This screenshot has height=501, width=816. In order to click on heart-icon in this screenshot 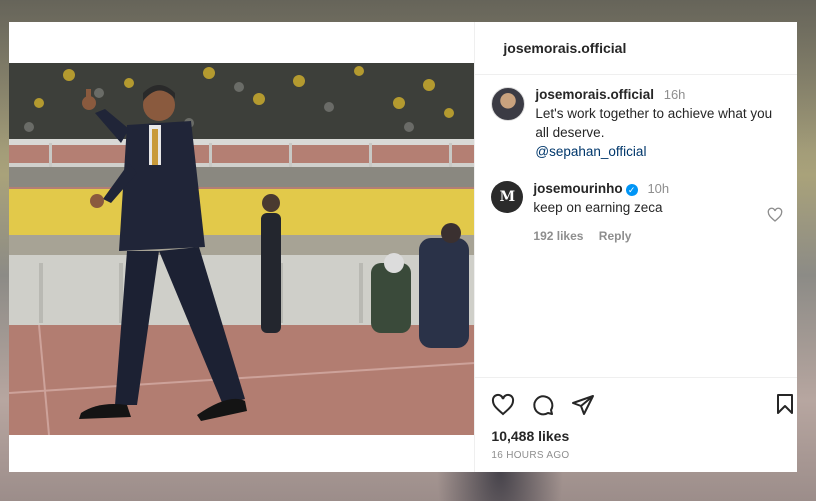, I will do `click(503, 405)`.